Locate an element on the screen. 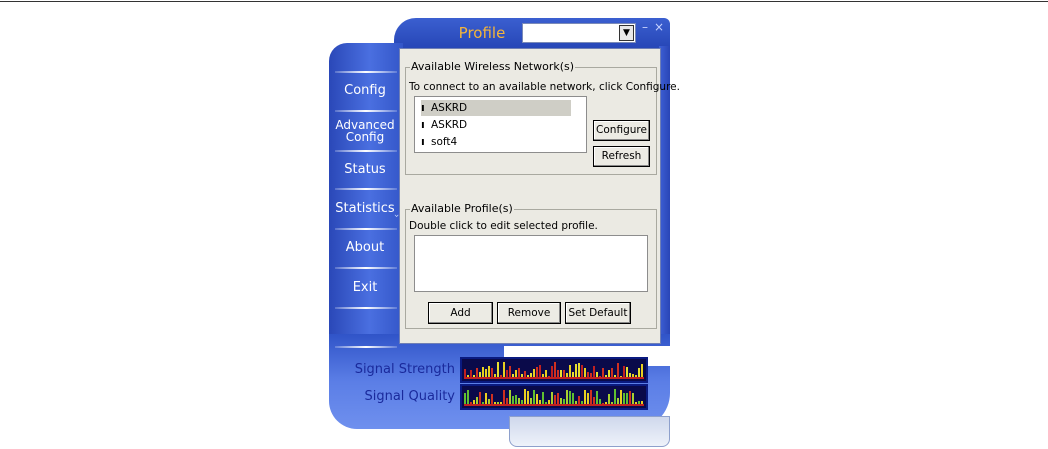  signal-strength-meter is located at coordinates (554, 370).